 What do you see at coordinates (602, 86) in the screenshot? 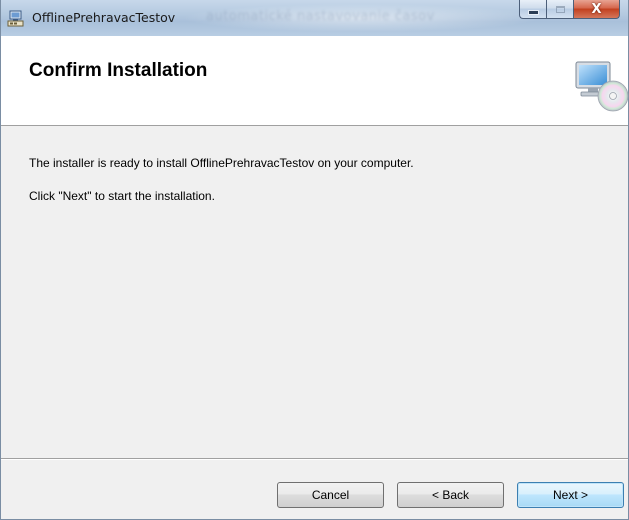
I see `computer-with-cd-icon` at bounding box center [602, 86].